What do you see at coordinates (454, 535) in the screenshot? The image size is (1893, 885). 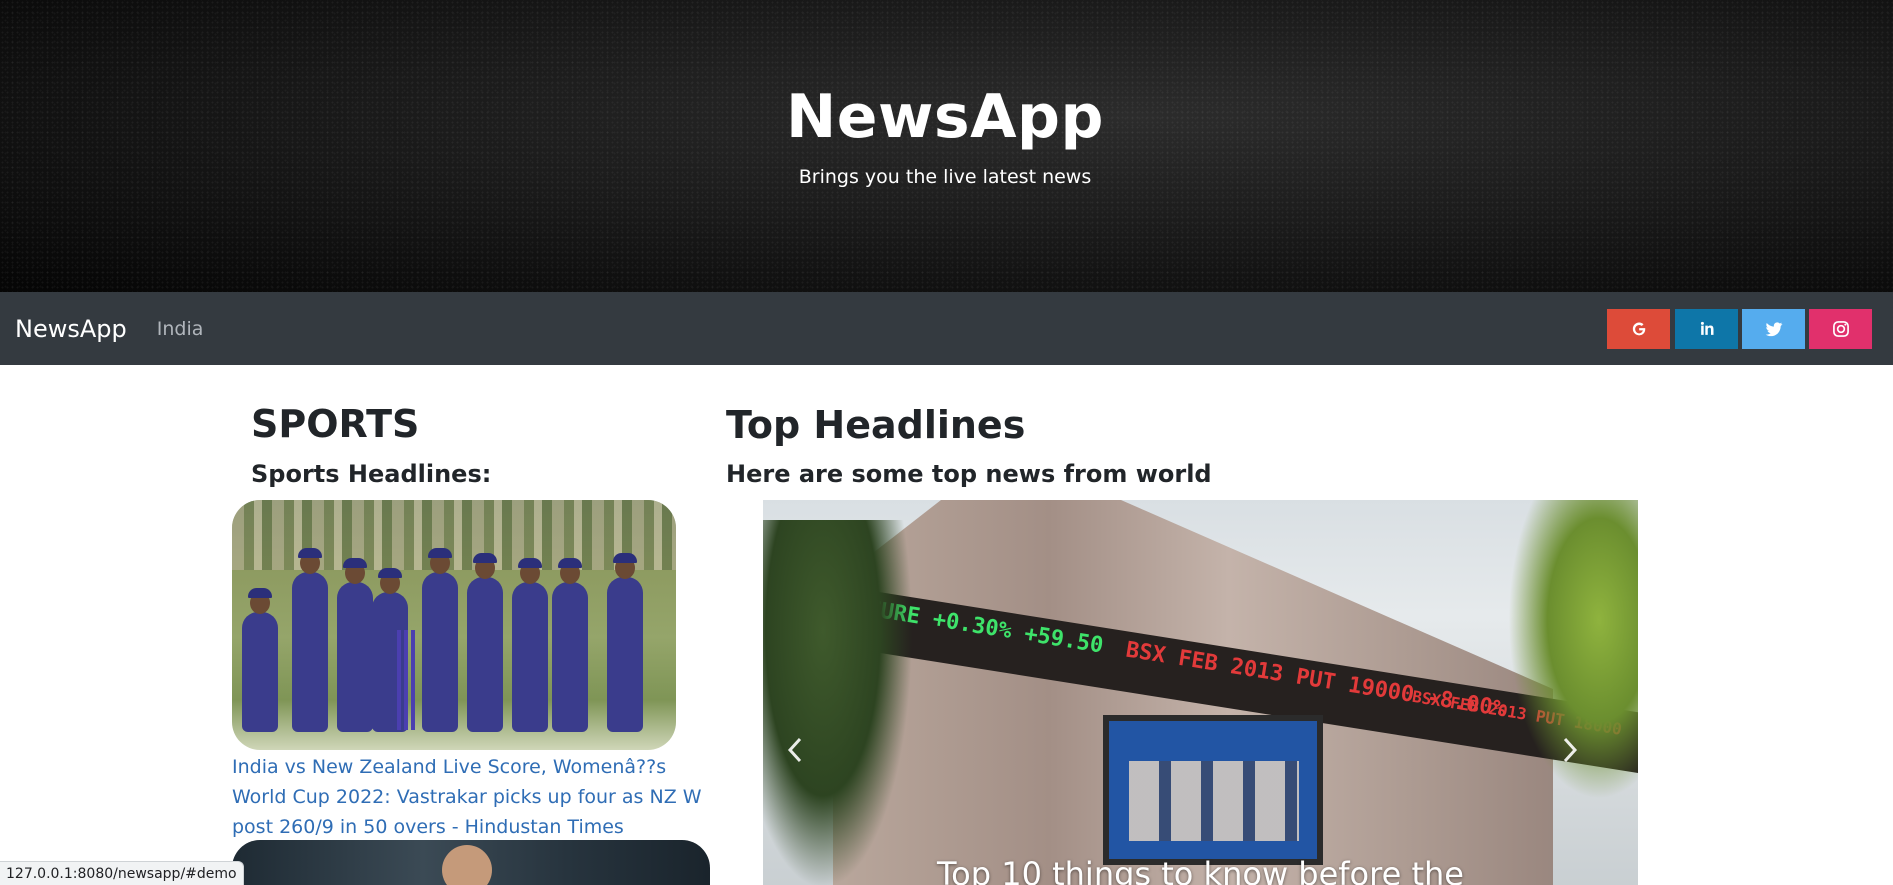 I see `crowd-background` at bounding box center [454, 535].